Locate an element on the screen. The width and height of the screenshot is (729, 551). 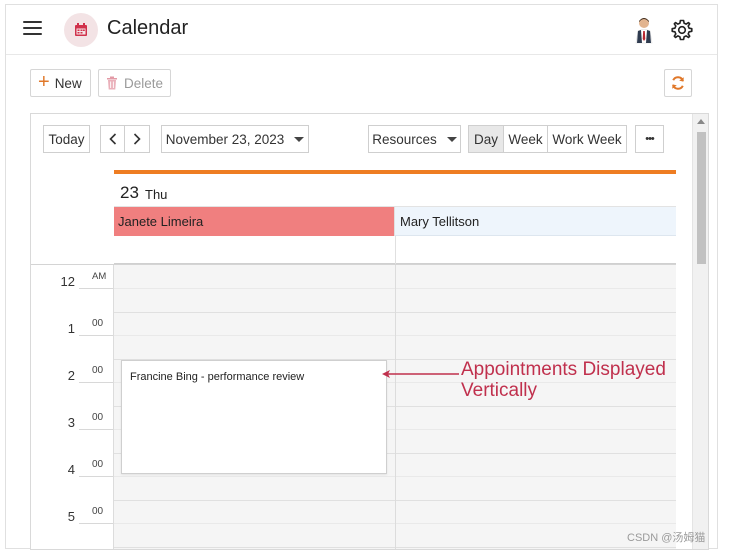
time-hour-label: 1 is located at coordinates (71, 328).